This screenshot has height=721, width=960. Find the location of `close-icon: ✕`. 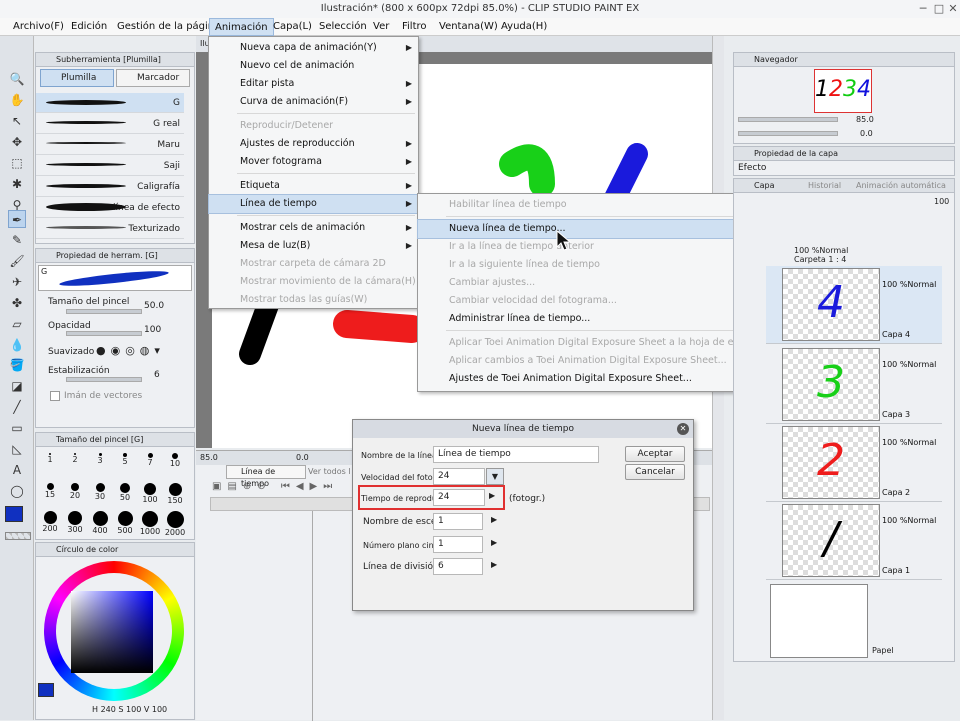

close-icon: ✕ is located at coordinates (953, 9).